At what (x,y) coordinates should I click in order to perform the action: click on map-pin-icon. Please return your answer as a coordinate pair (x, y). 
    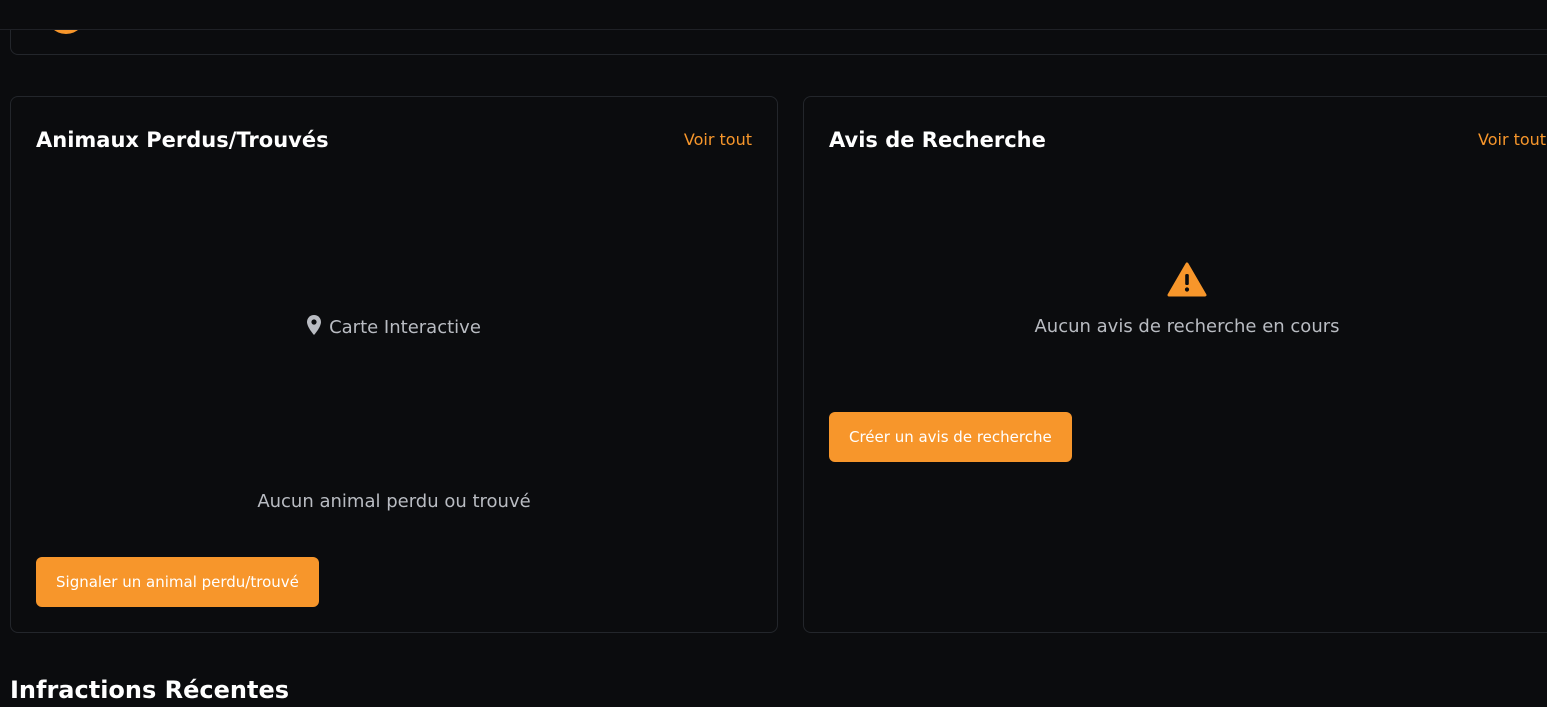
    Looking at the image, I should click on (314, 328).